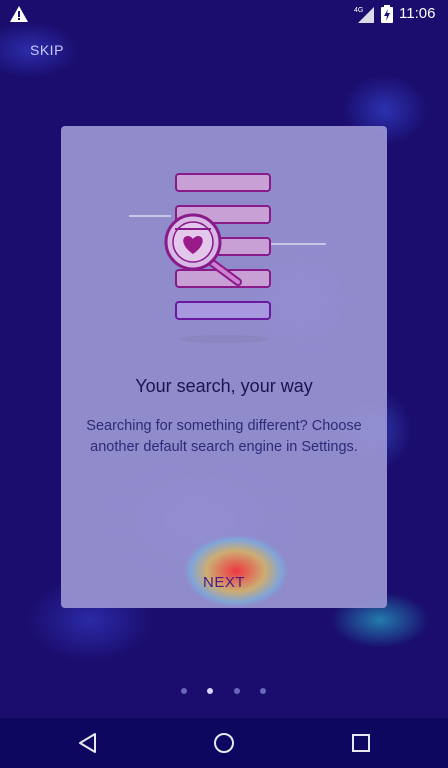 The height and width of the screenshot is (768, 448). What do you see at coordinates (227, 258) in the screenshot?
I see `search-magnifier-heart-icon` at bounding box center [227, 258].